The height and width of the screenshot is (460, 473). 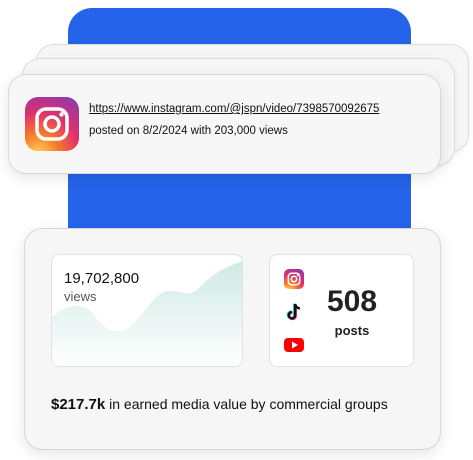 What do you see at coordinates (102, 278) in the screenshot?
I see `views-count: 19,702,800` at bounding box center [102, 278].